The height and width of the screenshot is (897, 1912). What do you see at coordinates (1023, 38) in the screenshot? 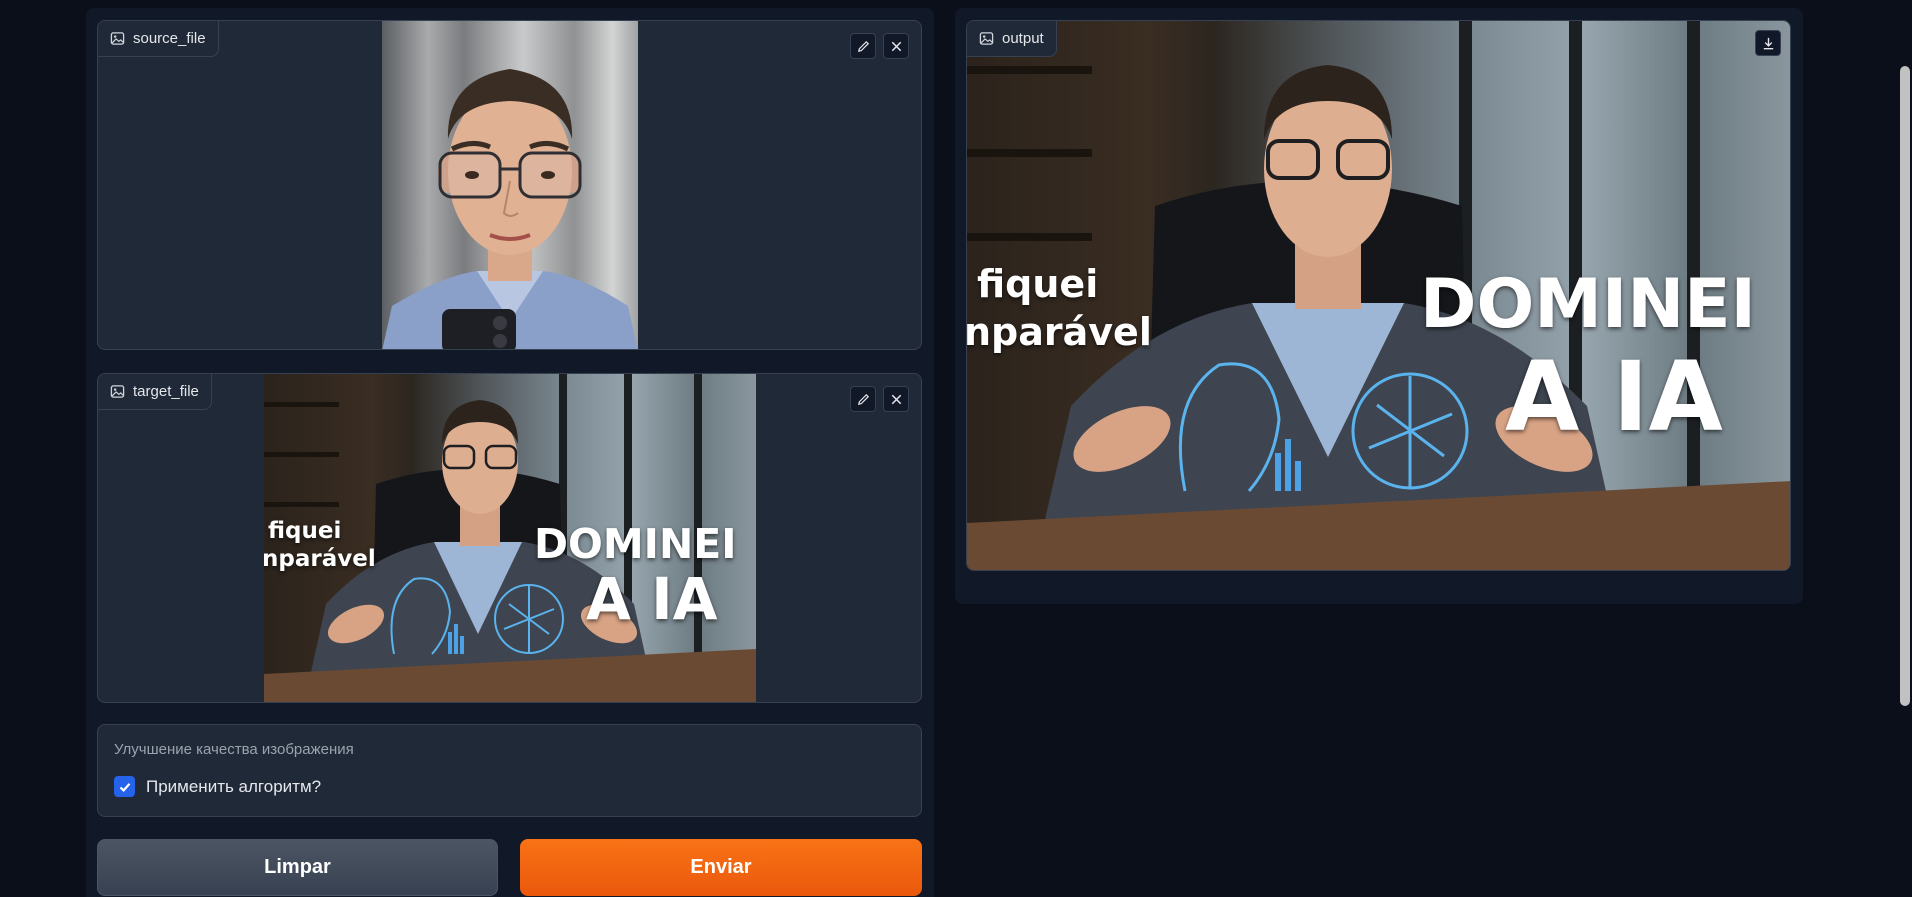
I see `output-label-text: output` at bounding box center [1023, 38].